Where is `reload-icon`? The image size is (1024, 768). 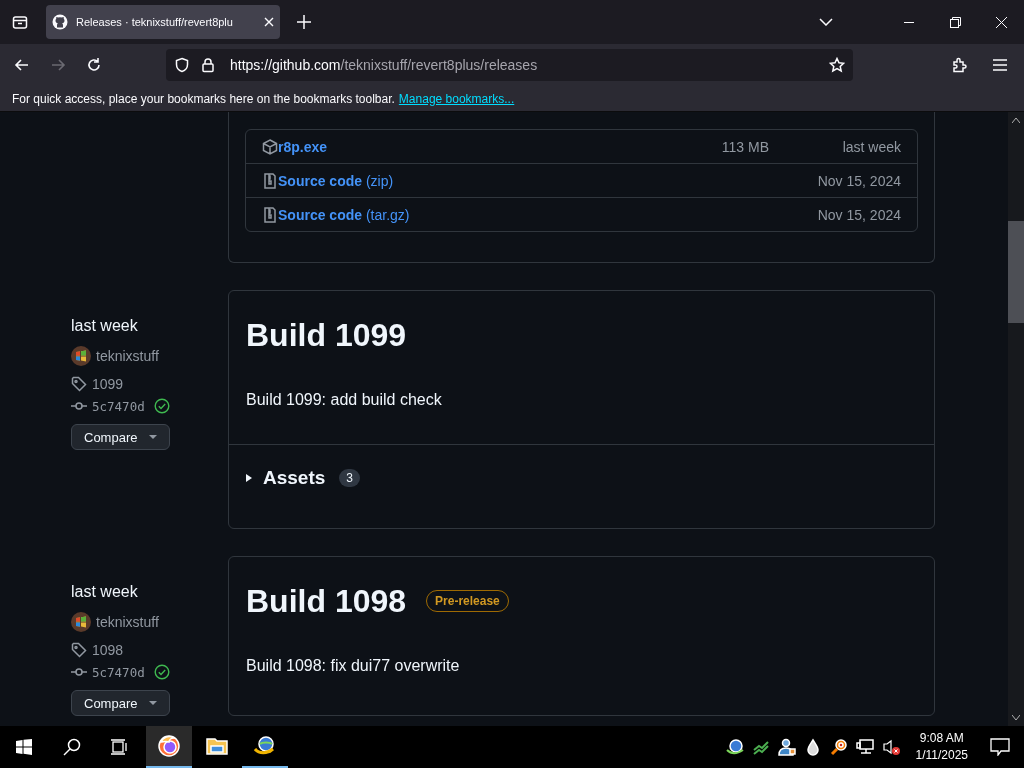
reload-icon is located at coordinates (94, 65).